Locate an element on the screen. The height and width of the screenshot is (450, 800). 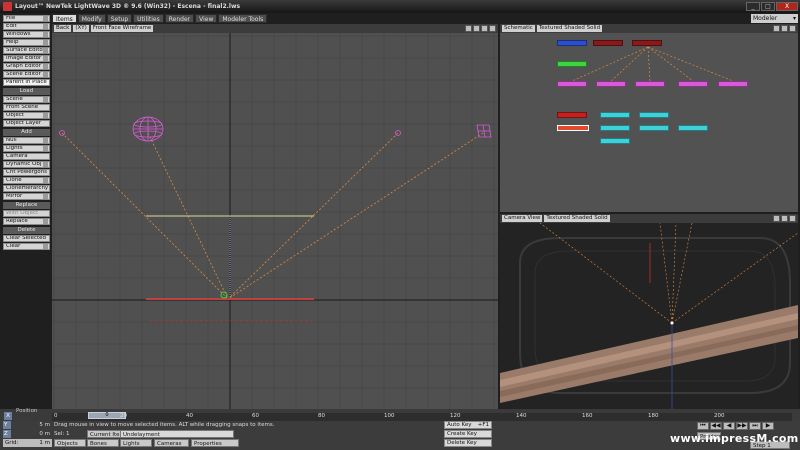
image-editor-button: Image Editor is located at coordinates (26, 58).